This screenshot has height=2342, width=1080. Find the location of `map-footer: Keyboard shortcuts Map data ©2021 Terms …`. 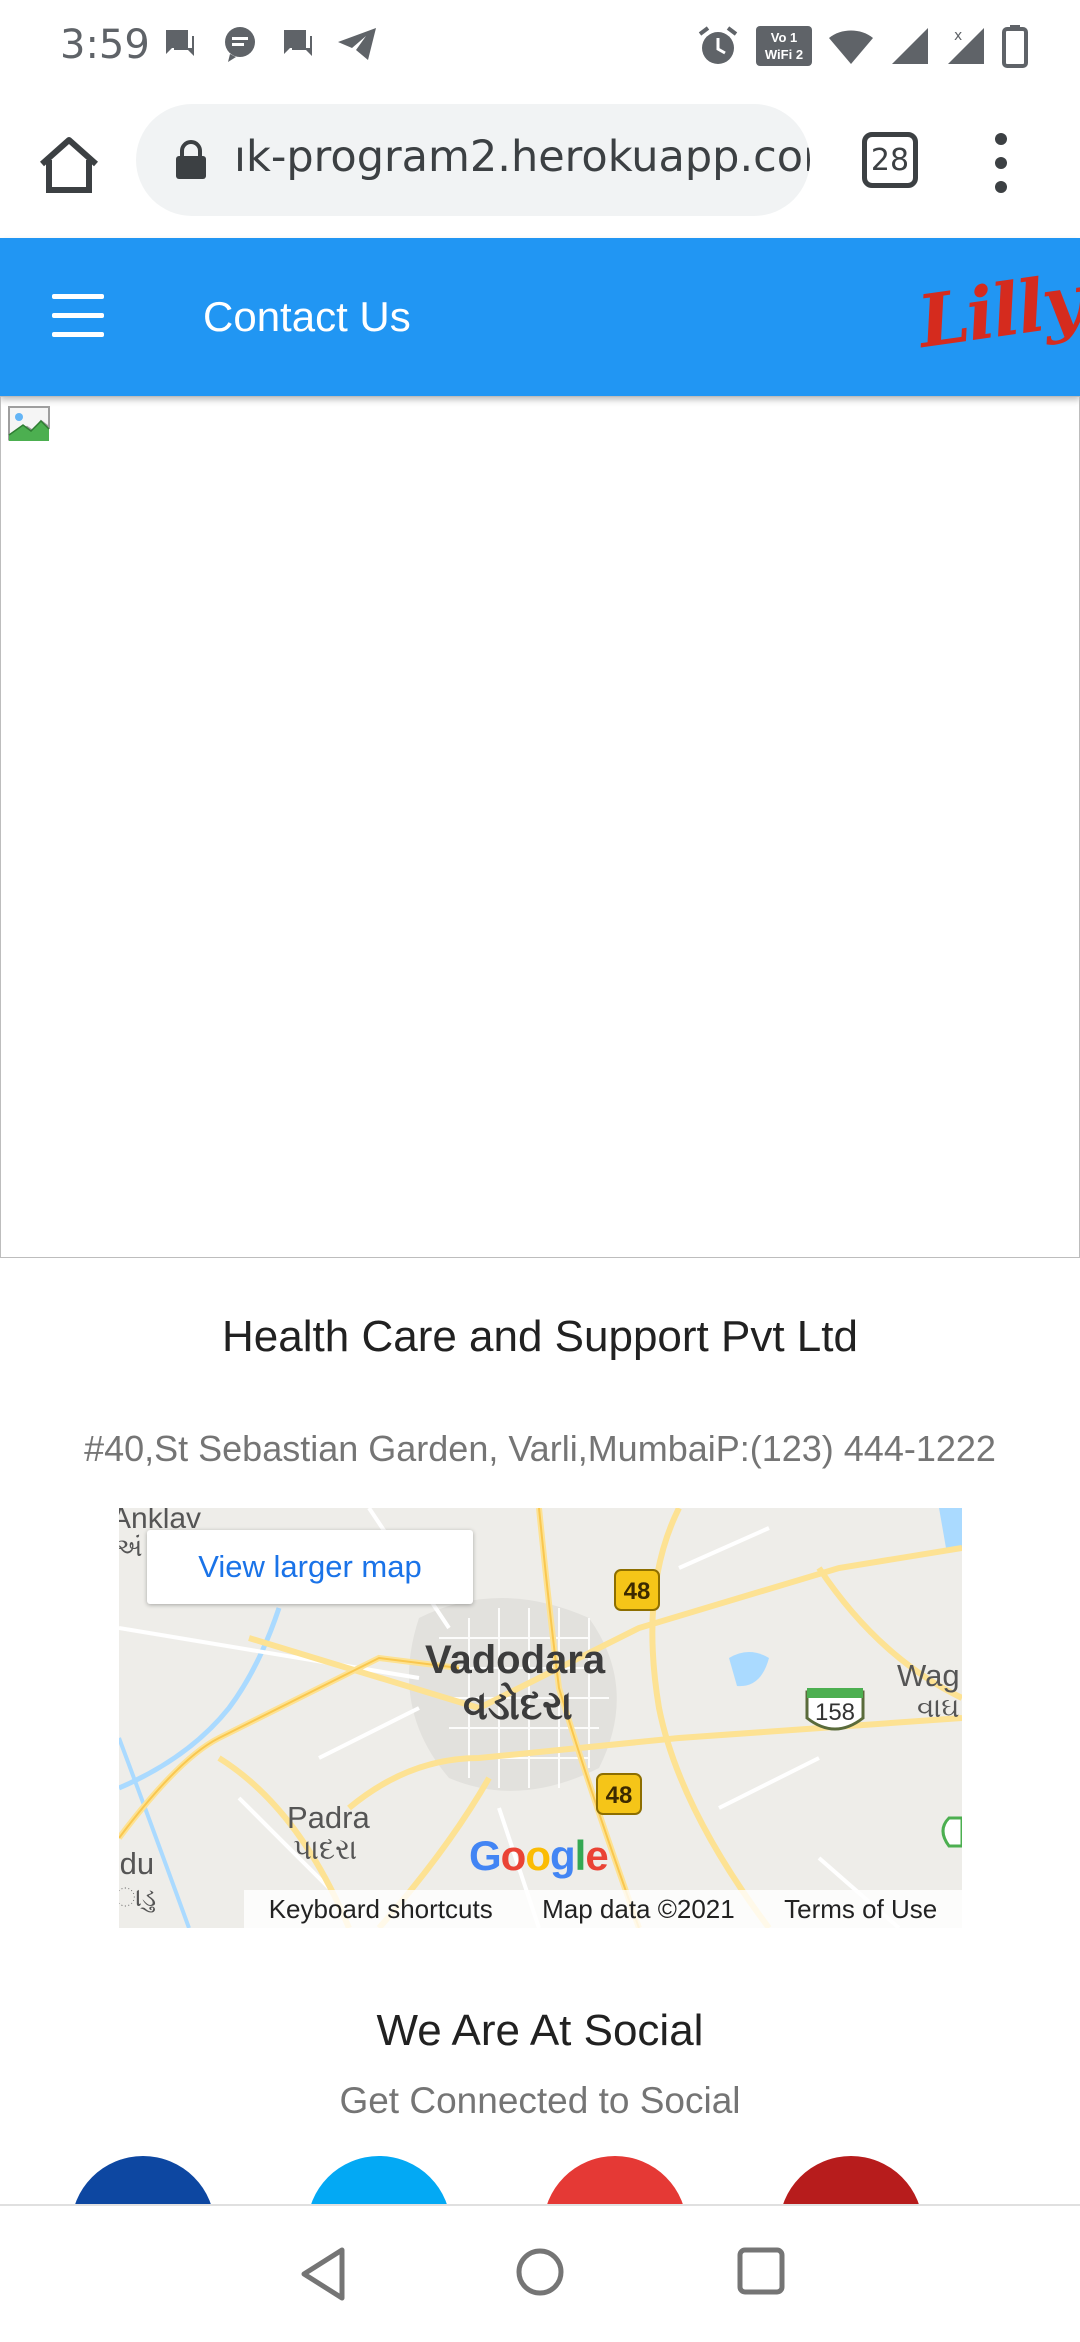

map-footer: Keyboard shortcuts Map data ©2021 Terms … is located at coordinates (603, 1909).